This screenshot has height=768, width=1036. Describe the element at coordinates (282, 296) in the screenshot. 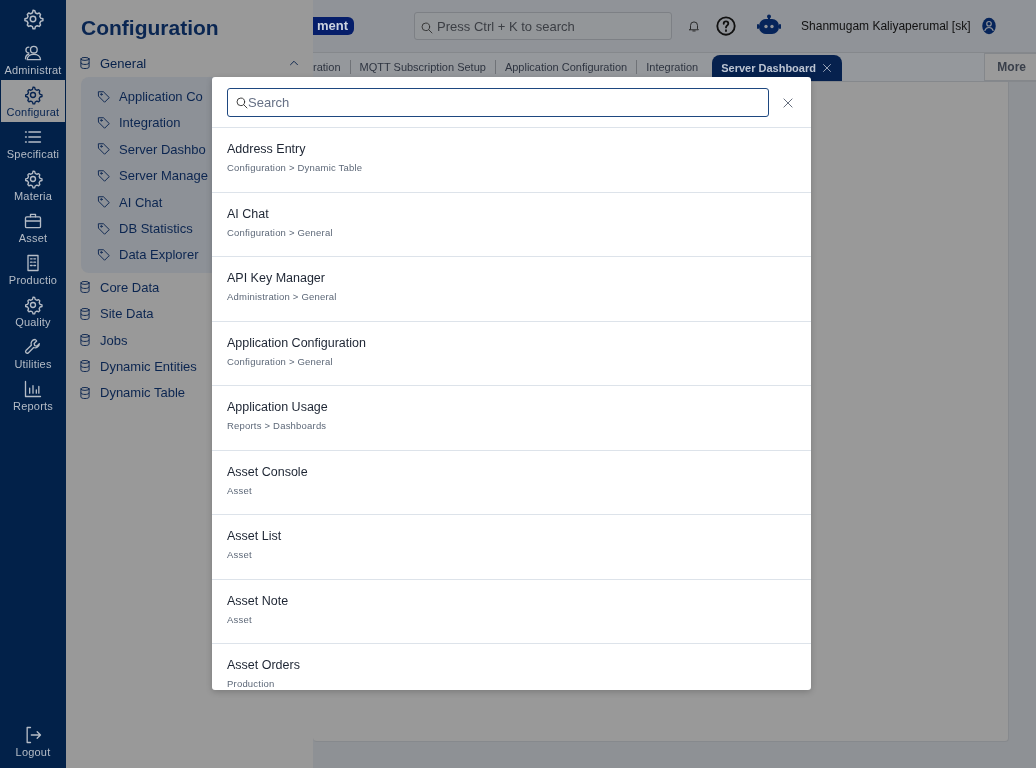

I see `result-path: Administration > General` at that location.